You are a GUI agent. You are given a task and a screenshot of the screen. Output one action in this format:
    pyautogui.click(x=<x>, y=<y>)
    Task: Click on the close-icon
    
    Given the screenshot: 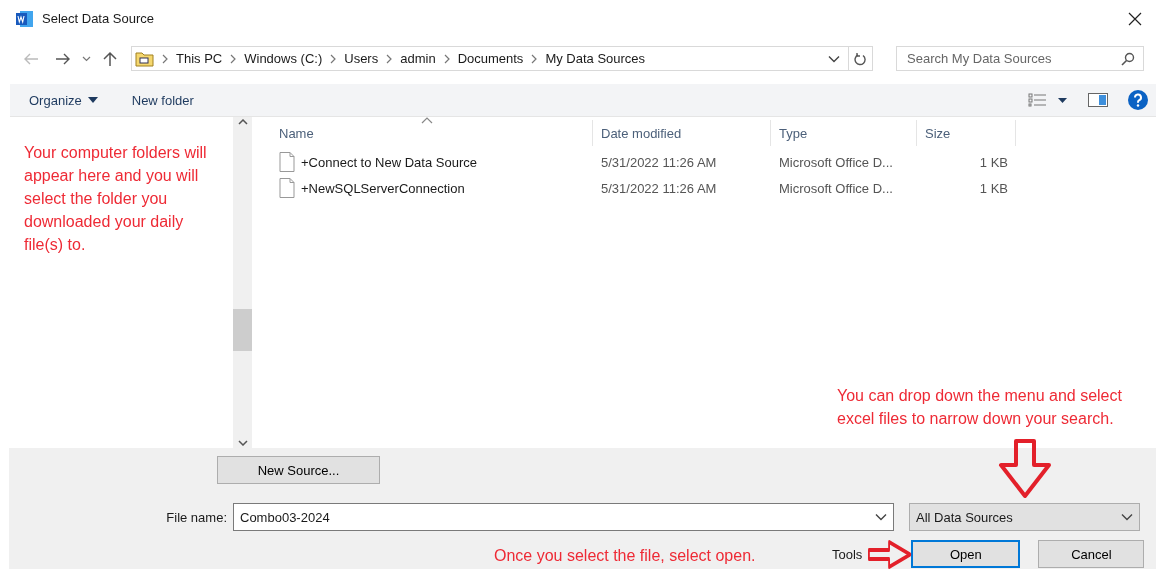 What is the action you would take?
    pyautogui.click(x=1135, y=18)
    